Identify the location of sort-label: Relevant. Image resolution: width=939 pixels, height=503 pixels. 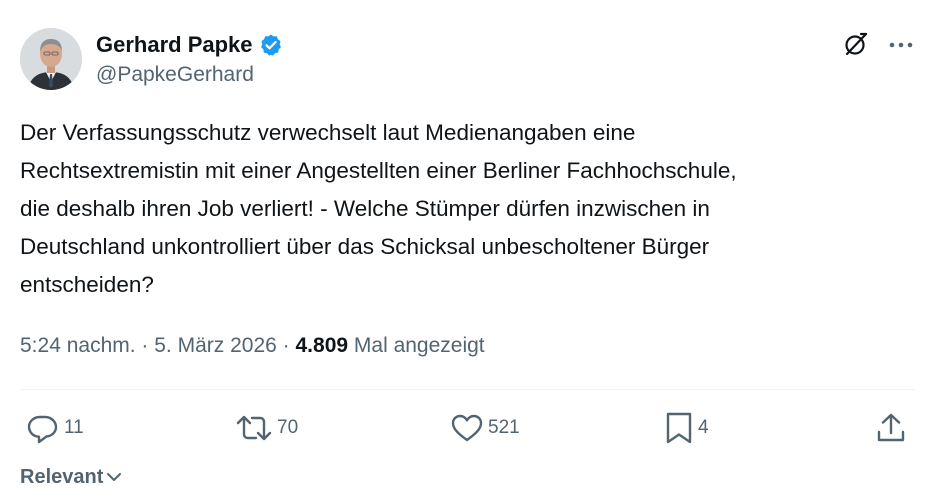
(62, 477).